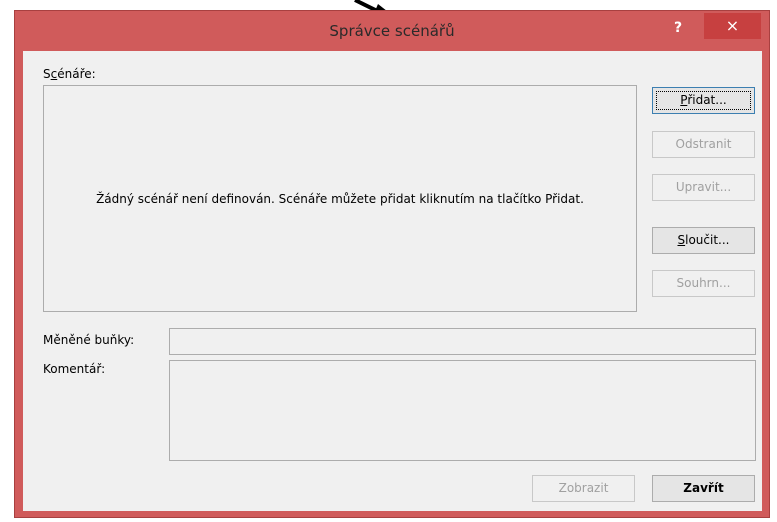 The image size is (777, 522). Describe the element at coordinates (678, 29) in the screenshot. I see `help-button: ?` at that location.